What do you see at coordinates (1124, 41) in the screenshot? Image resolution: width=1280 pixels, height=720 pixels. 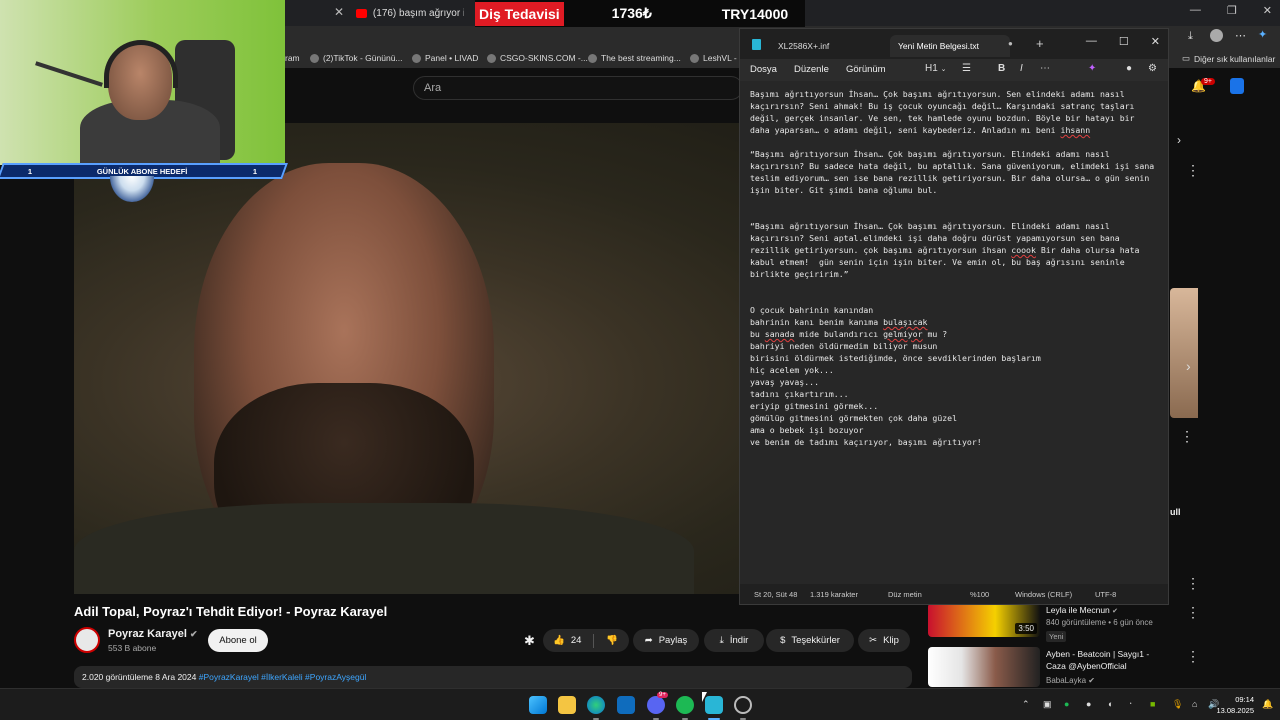 I see `maximize-icon: ☐` at bounding box center [1124, 41].